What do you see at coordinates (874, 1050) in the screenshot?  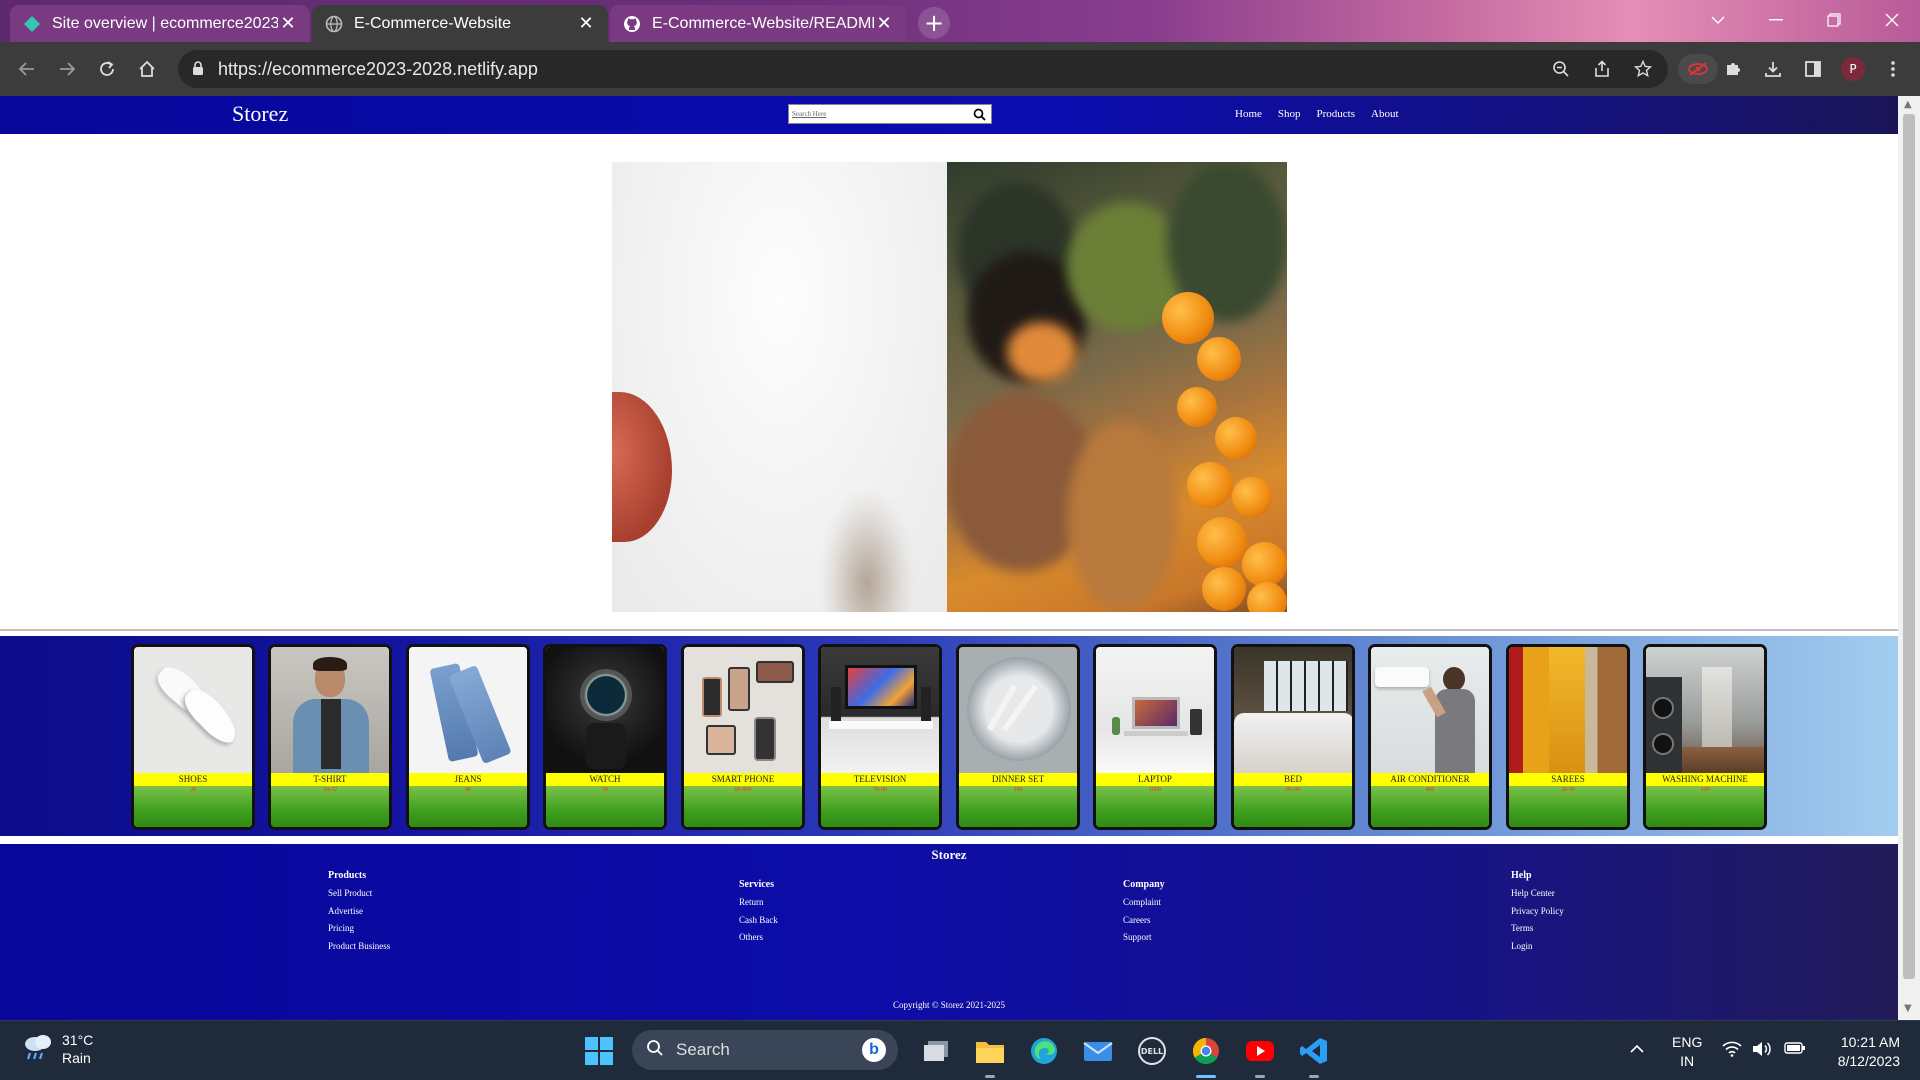 I see `bing-icon: b` at bounding box center [874, 1050].